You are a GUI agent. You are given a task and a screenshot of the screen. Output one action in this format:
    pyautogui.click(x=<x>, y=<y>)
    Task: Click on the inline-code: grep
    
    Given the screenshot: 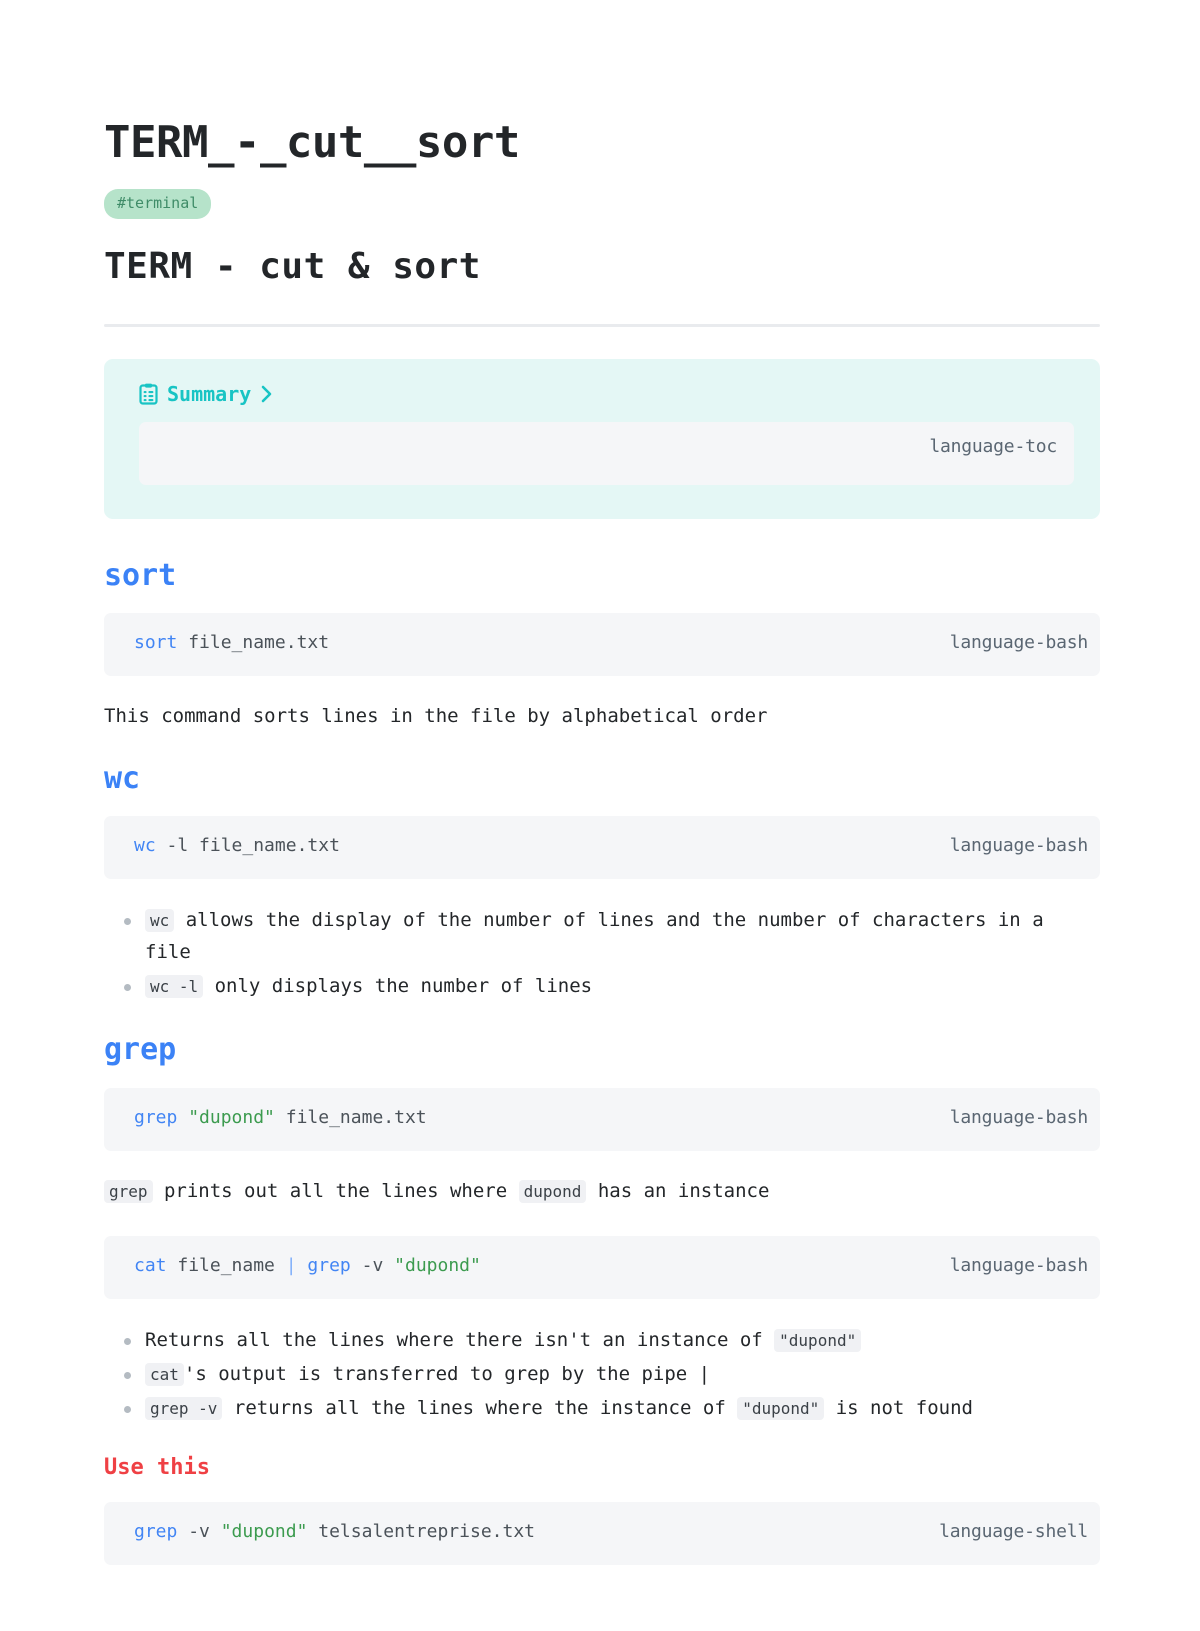 What is the action you would take?
    pyautogui.click(x=128, y=1191)
    